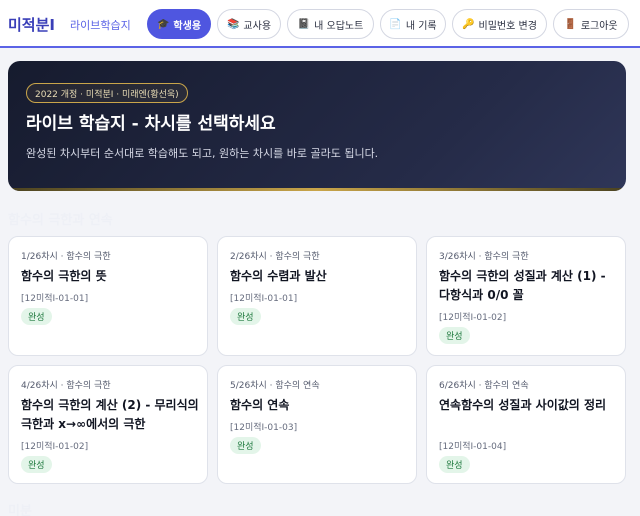 This screenshot has height=516, width=640. Describe the element at coordinates (523, 405) in the screenshot. I see `lesson-title: 연속함수의 성질과 사이값의 정리` at that location.